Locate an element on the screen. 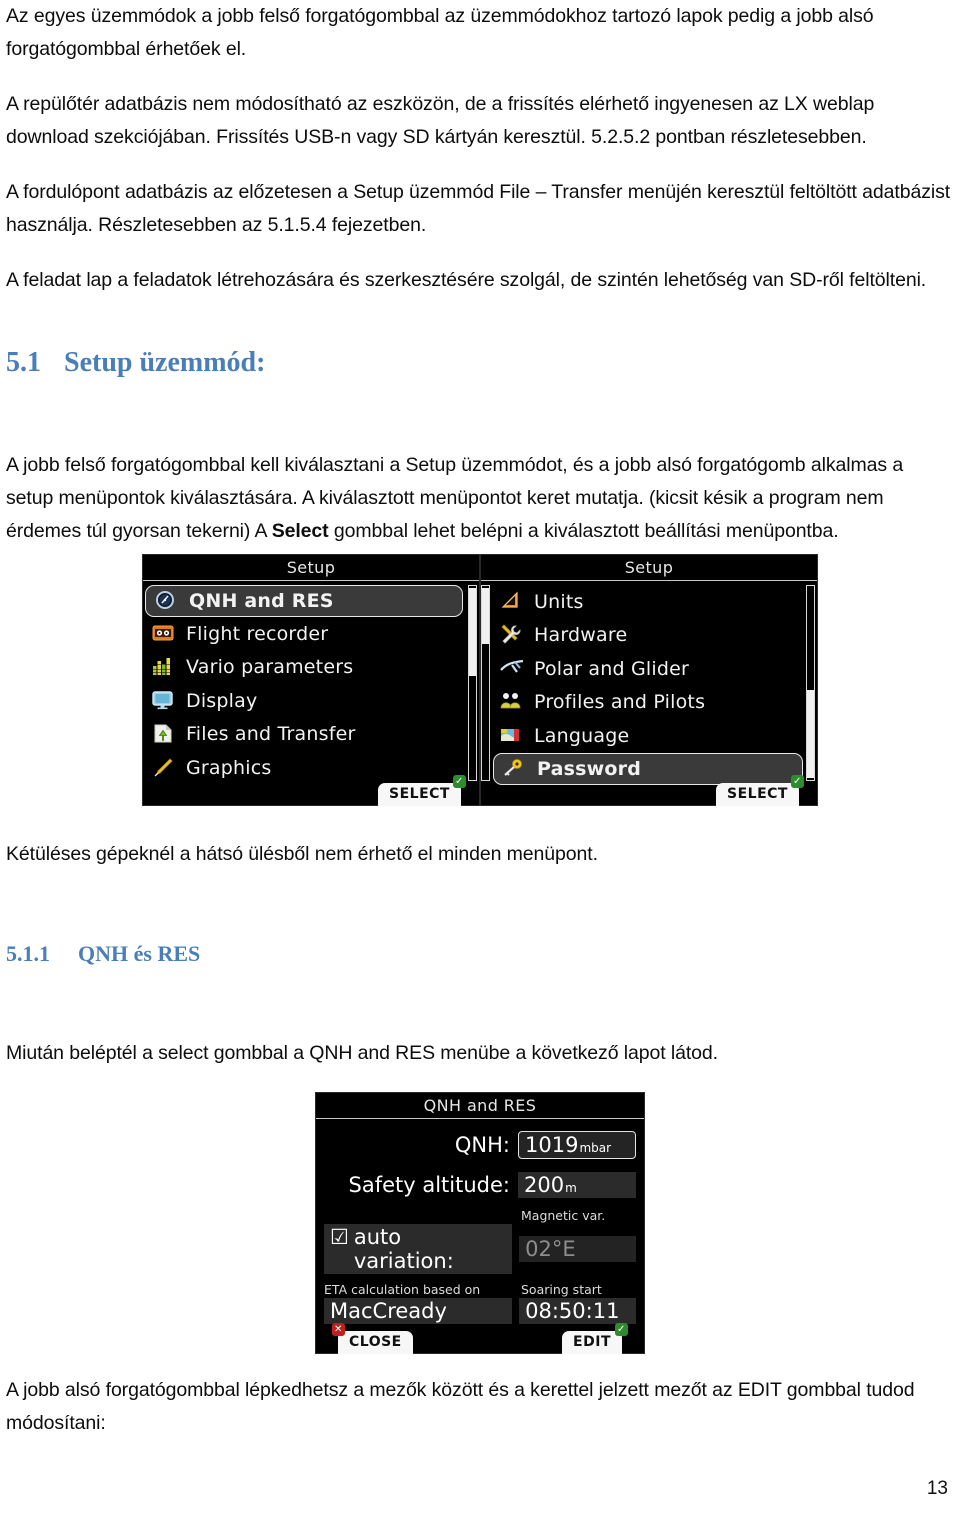 This screenshot has width=960, height=1514. qnh-value: 1019 is located at coordinates (552, 1145).